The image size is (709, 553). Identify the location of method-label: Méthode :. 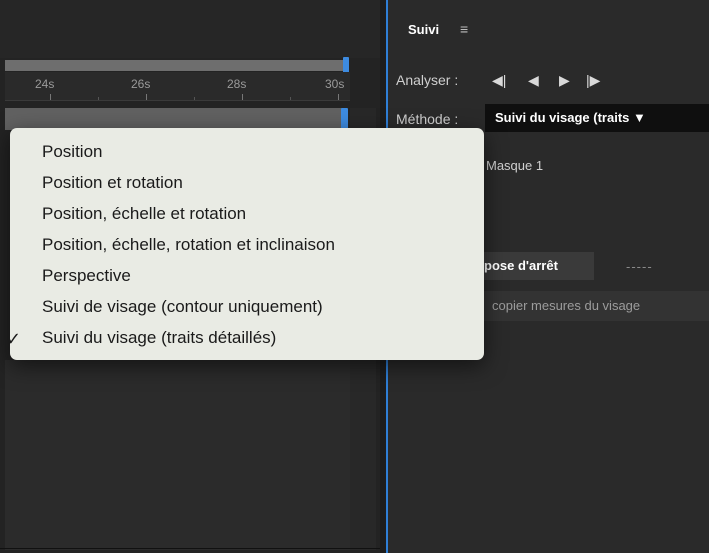
(427, 119).